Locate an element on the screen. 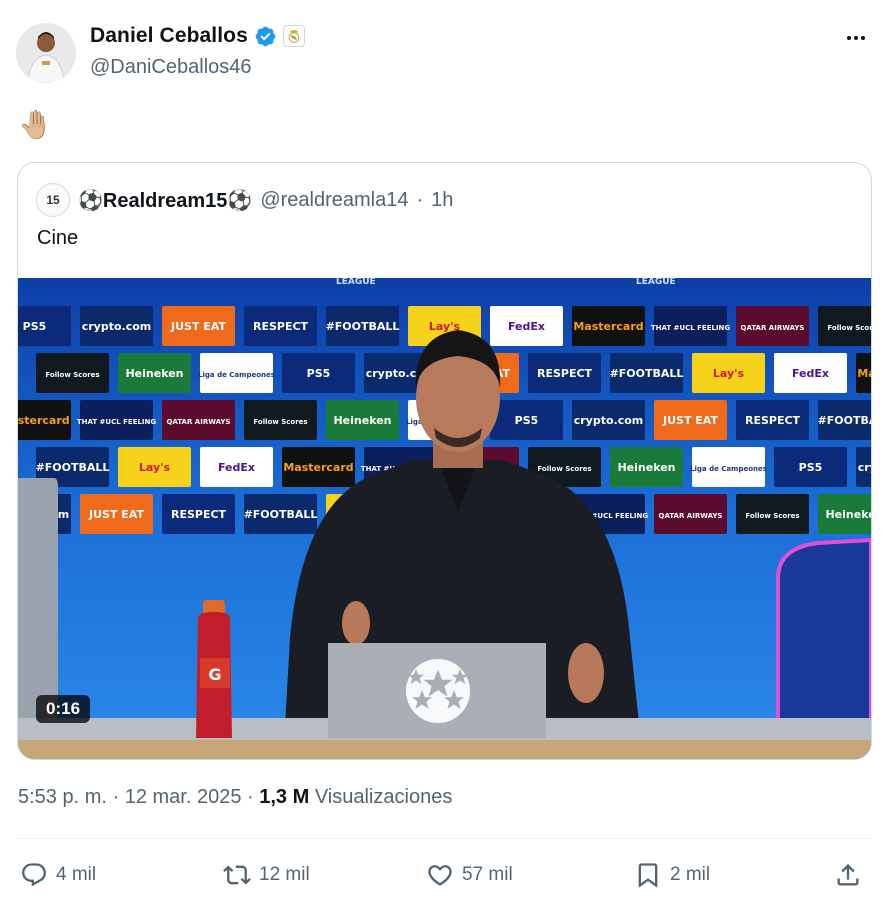 This screenshot has height=900, width=883. reply-icon is located at coordinates (34, 875).